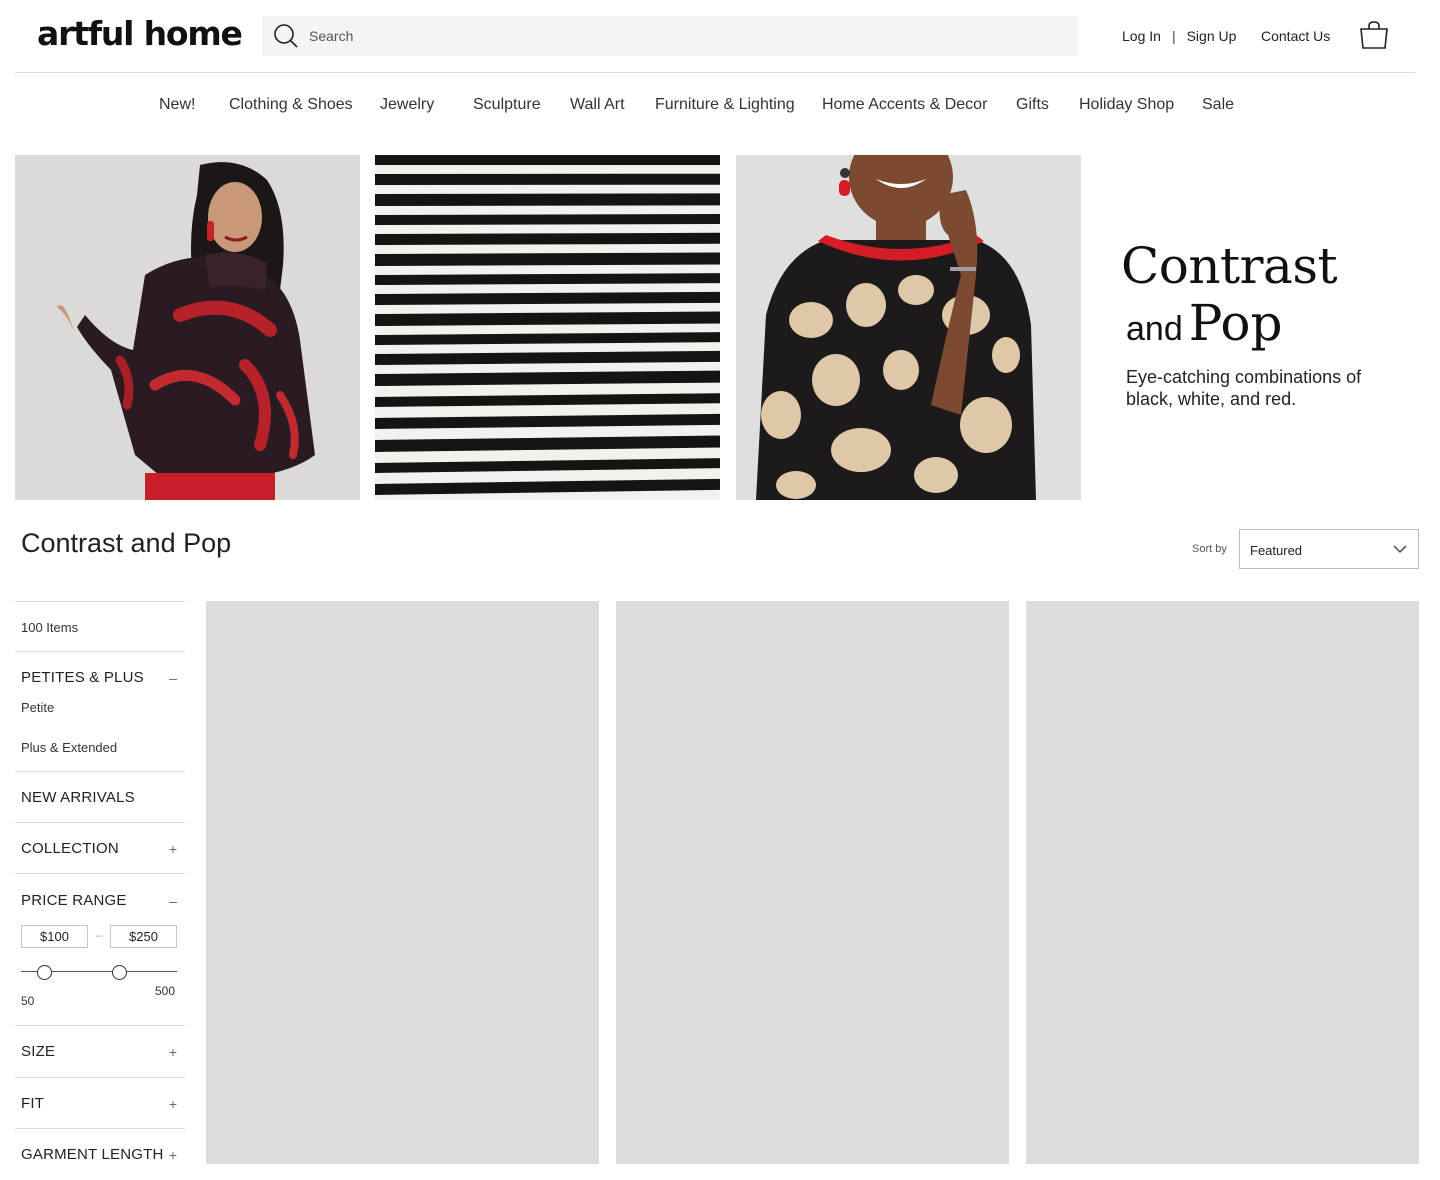 The height and width of the screenshot is (1180, 1440). Describe the element at coordinates (38, 1051) in the screenshot. I see `filter-size-title: SIZE` at that location.